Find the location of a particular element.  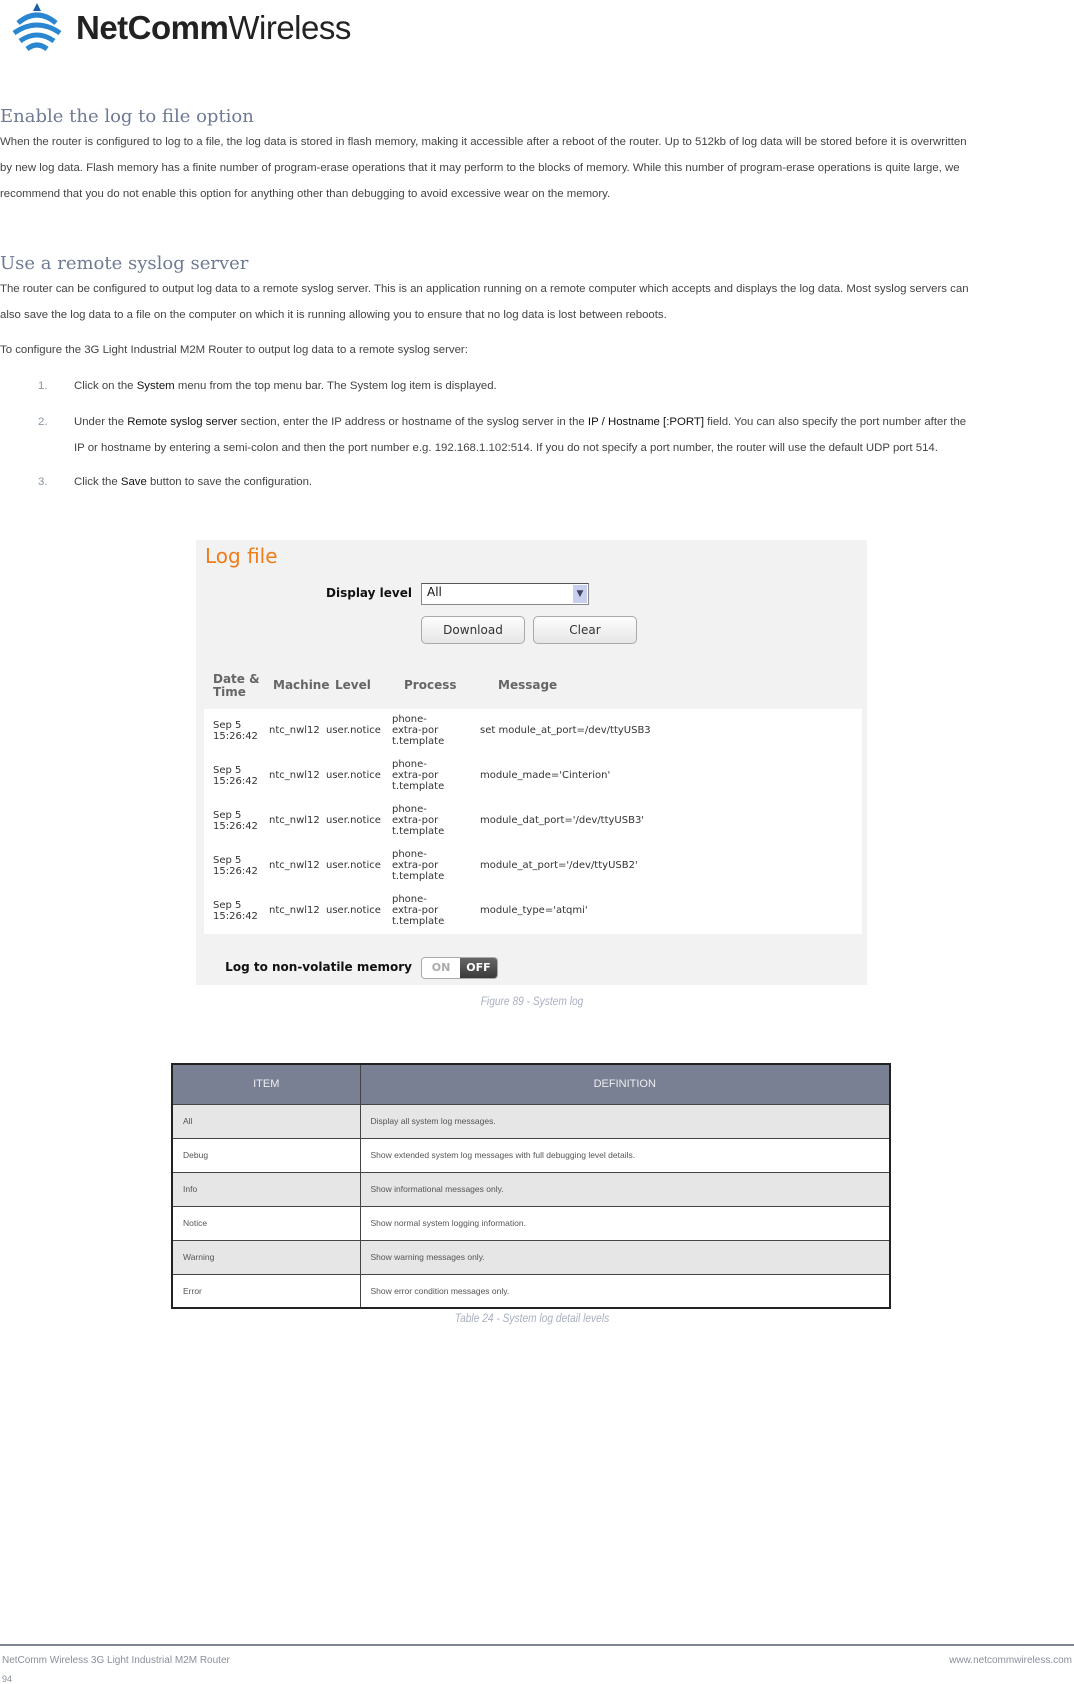

item-cell: Warning is located at coordinates (266, 1257).